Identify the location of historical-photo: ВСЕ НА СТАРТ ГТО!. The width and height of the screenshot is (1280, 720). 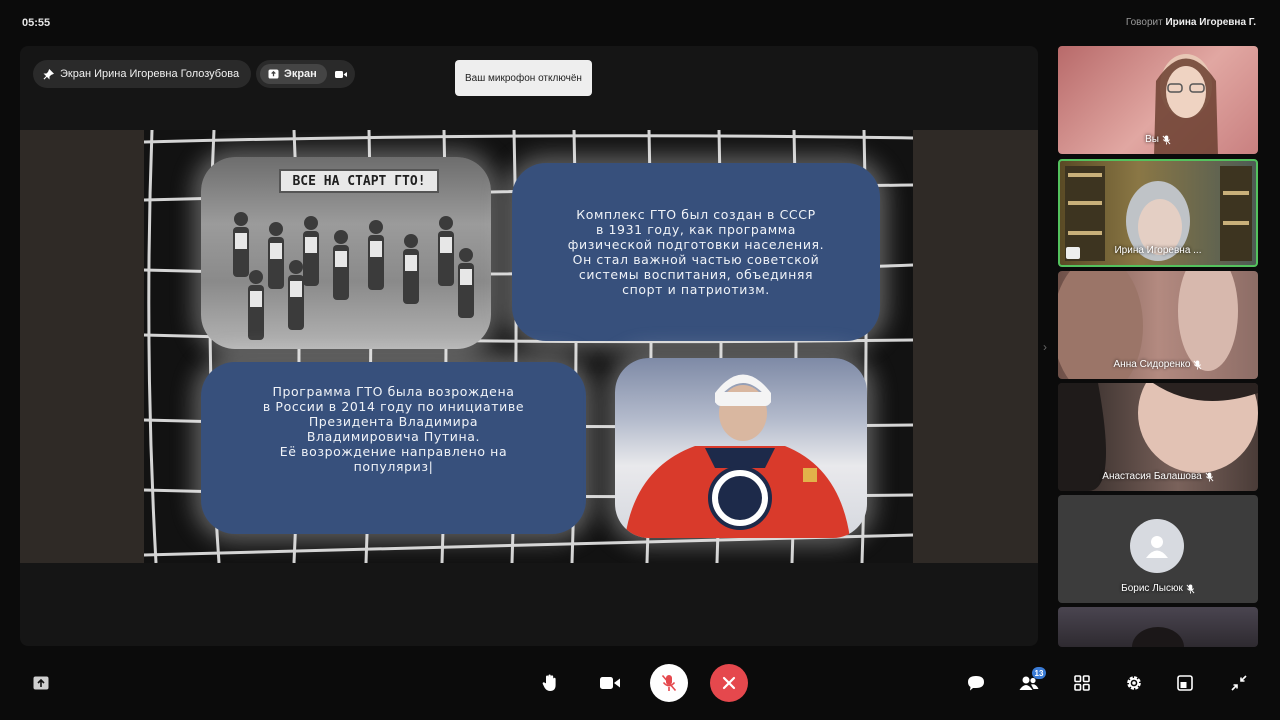
(346, 253).